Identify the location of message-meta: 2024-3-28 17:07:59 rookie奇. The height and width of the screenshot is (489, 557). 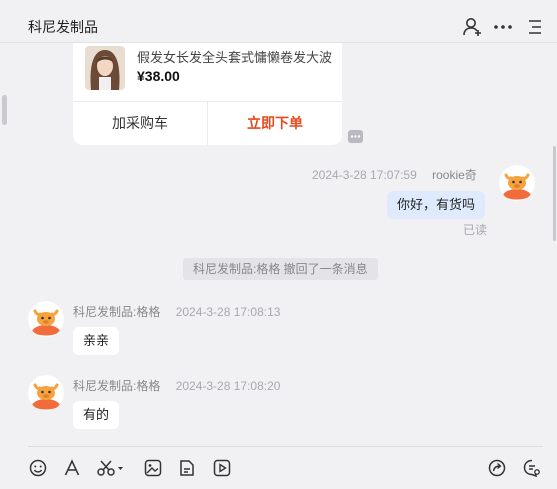
(394, 174).